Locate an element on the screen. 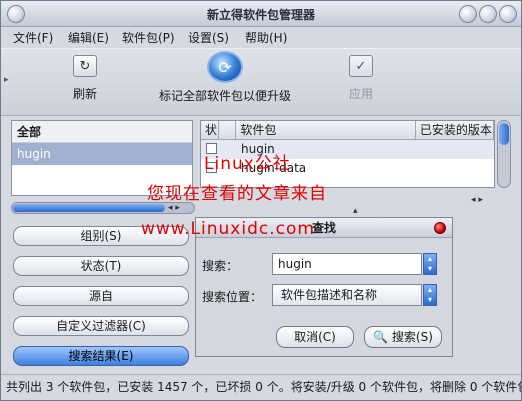 The image size is (522, 401). reload-label: 刷新 is located at coordinates (84, 94).